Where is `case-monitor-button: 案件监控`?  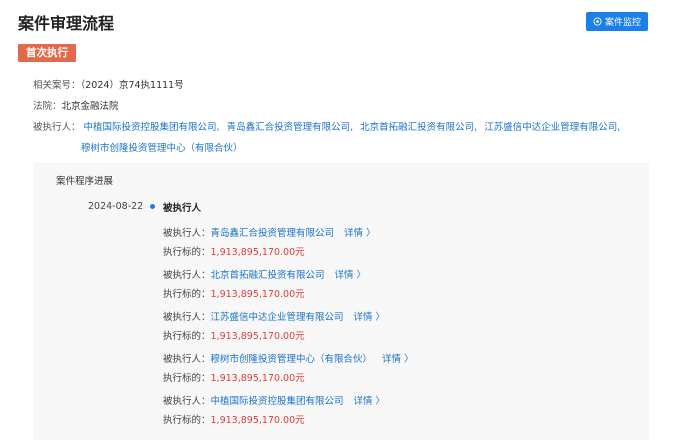
case-monitor-button: 案件监控 is located at coordinates (617, 21).